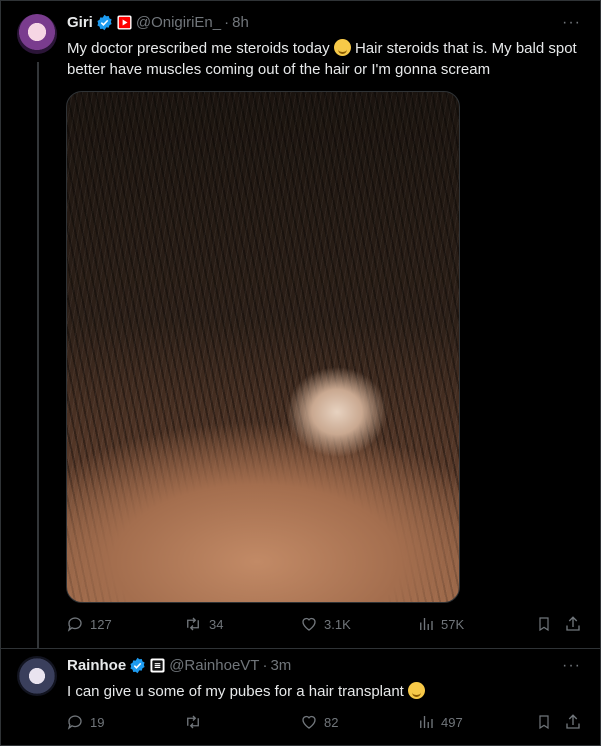  What do you see at coordinates (89, 624) in the screenshot?
I see `reply-button: 127` at bounding box center [89, 624].